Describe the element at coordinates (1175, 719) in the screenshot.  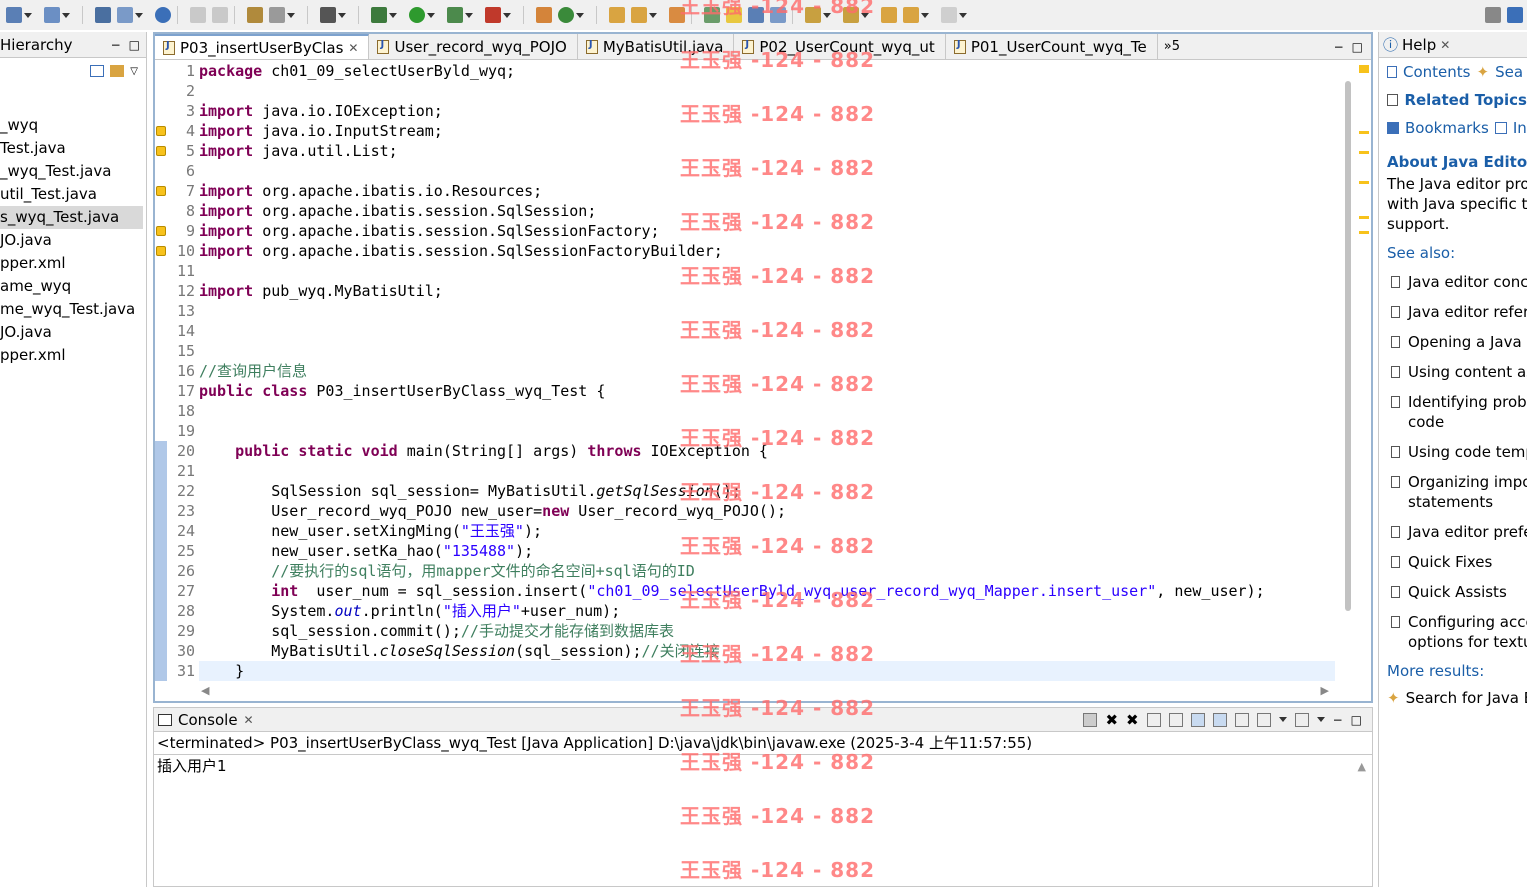
I see `scroll-lock-icon` at that location.